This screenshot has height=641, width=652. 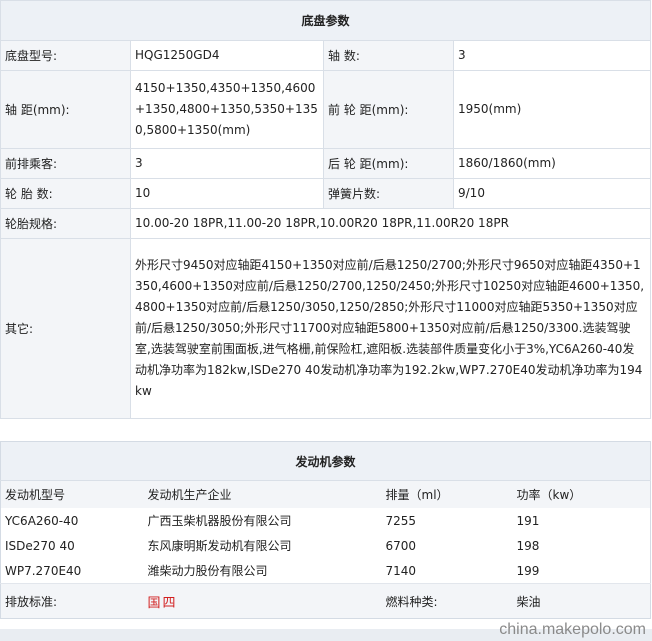 What do you see at coordinates (262, 571) in the screenshot?
I see `engine-maker: 潍柴动力股份有限公司` at bounding box center [262, 571].